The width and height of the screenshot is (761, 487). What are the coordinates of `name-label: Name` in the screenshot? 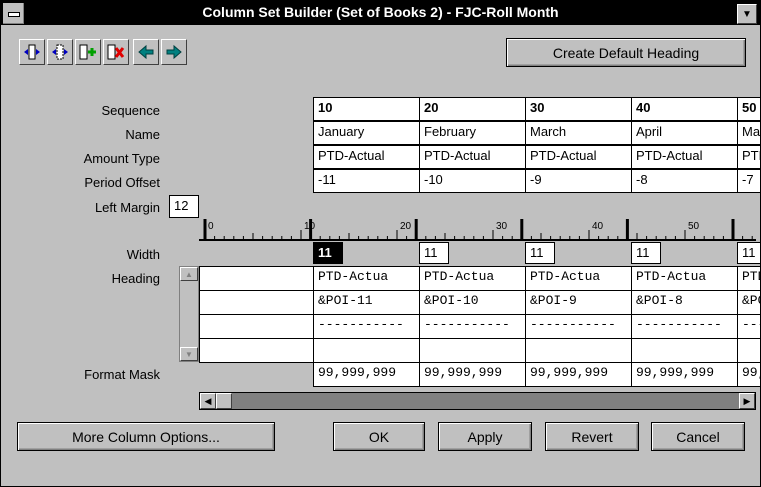 It's located at (142, 134).